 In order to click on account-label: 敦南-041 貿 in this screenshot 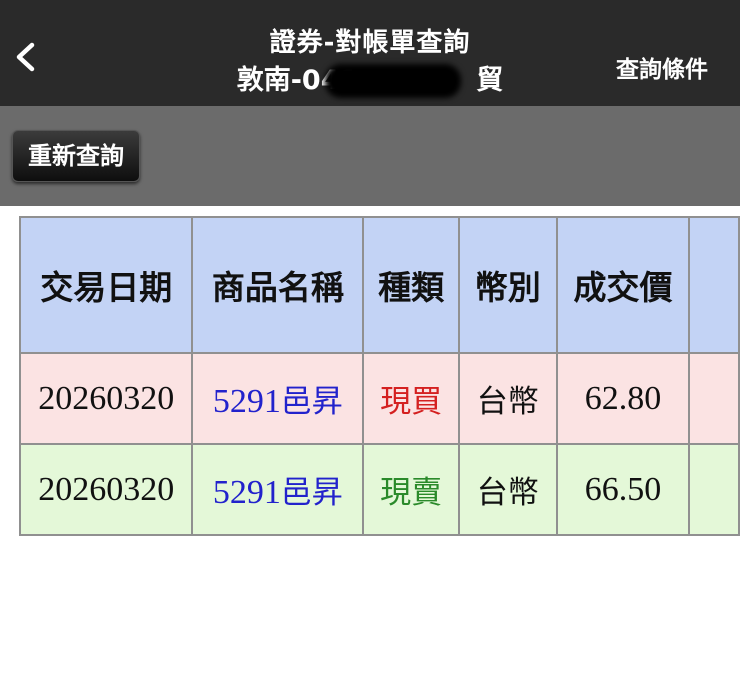, I will do `click(370, 81)`.